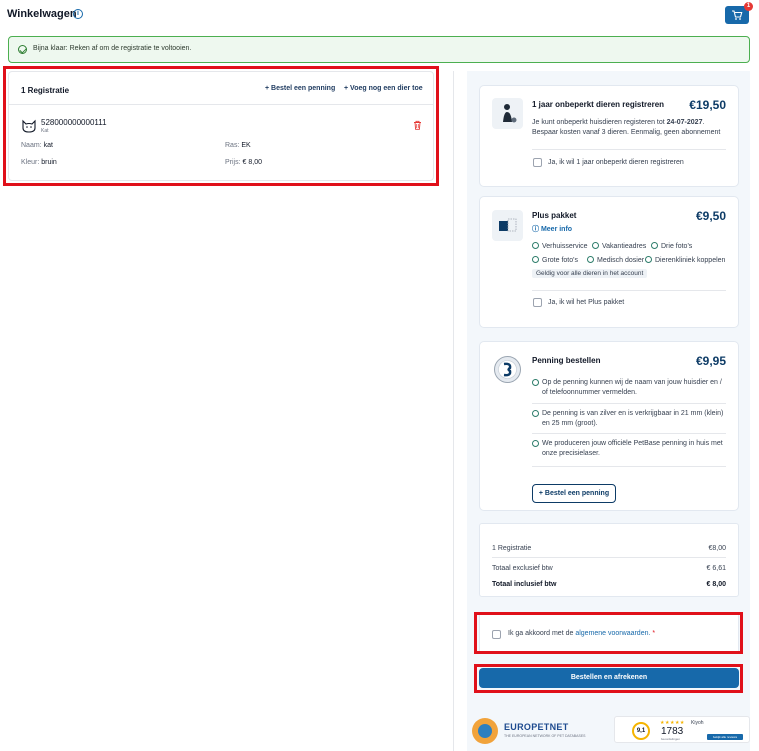 Image resolution: width=759 pixels, height=751 pixels. I want to click on offer-title: Penning bestellen, so click(566, 360).